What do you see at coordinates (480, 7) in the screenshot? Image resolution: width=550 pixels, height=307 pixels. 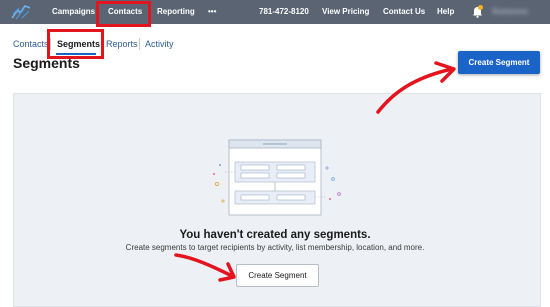 I see `notification-badge` at bounding box center [480, 7].